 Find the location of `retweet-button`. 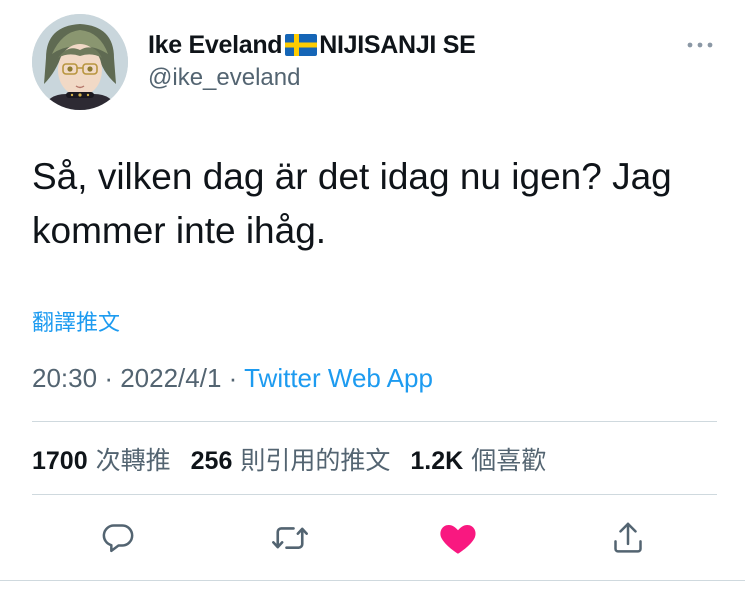

retweet-button is located at coordinates (290, 538).